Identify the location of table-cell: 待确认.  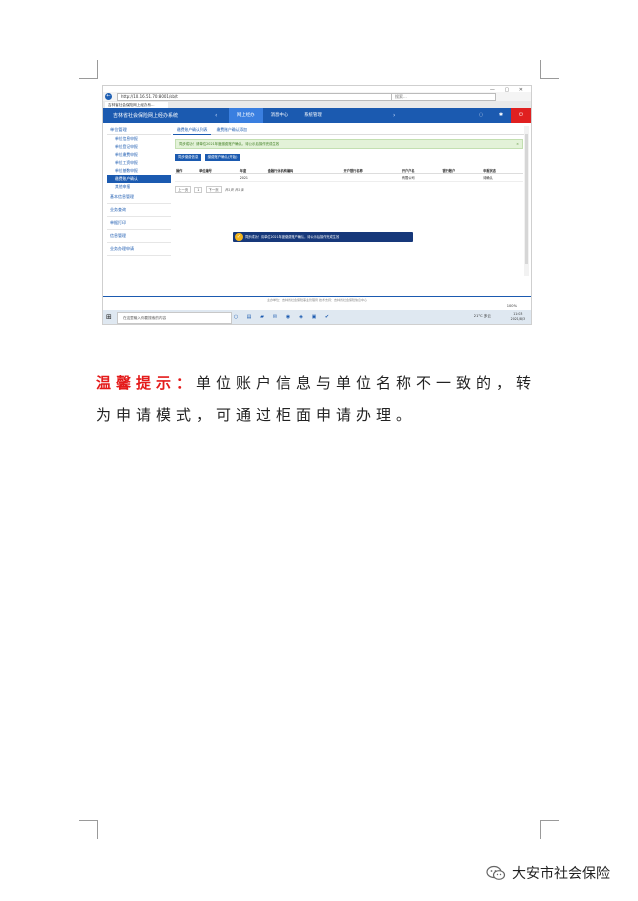
(502, 177).